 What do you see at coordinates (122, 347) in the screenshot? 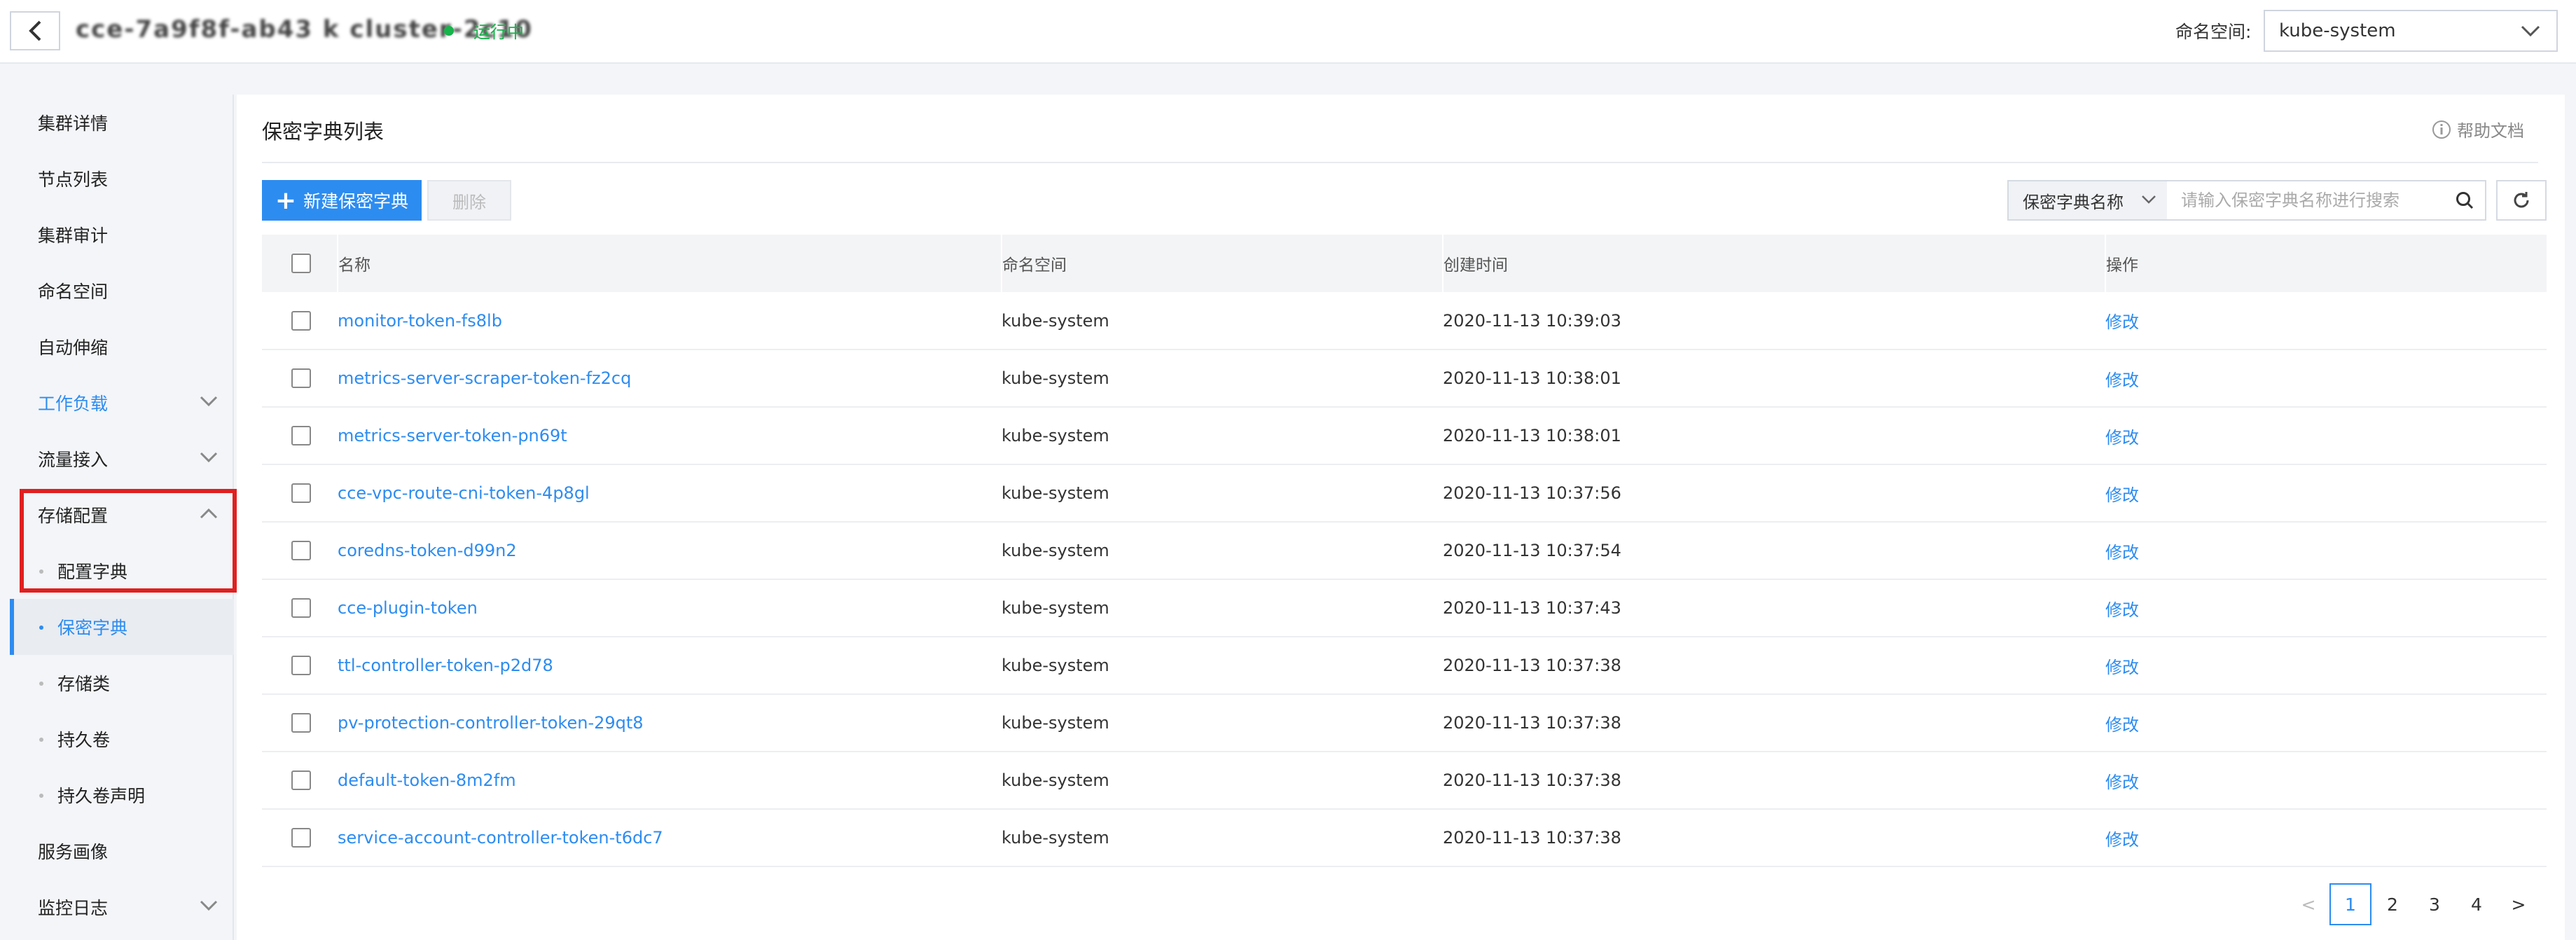
I see `sidebar-item-autoscaling: 自动伸缩` at bounding box center [122, 347].